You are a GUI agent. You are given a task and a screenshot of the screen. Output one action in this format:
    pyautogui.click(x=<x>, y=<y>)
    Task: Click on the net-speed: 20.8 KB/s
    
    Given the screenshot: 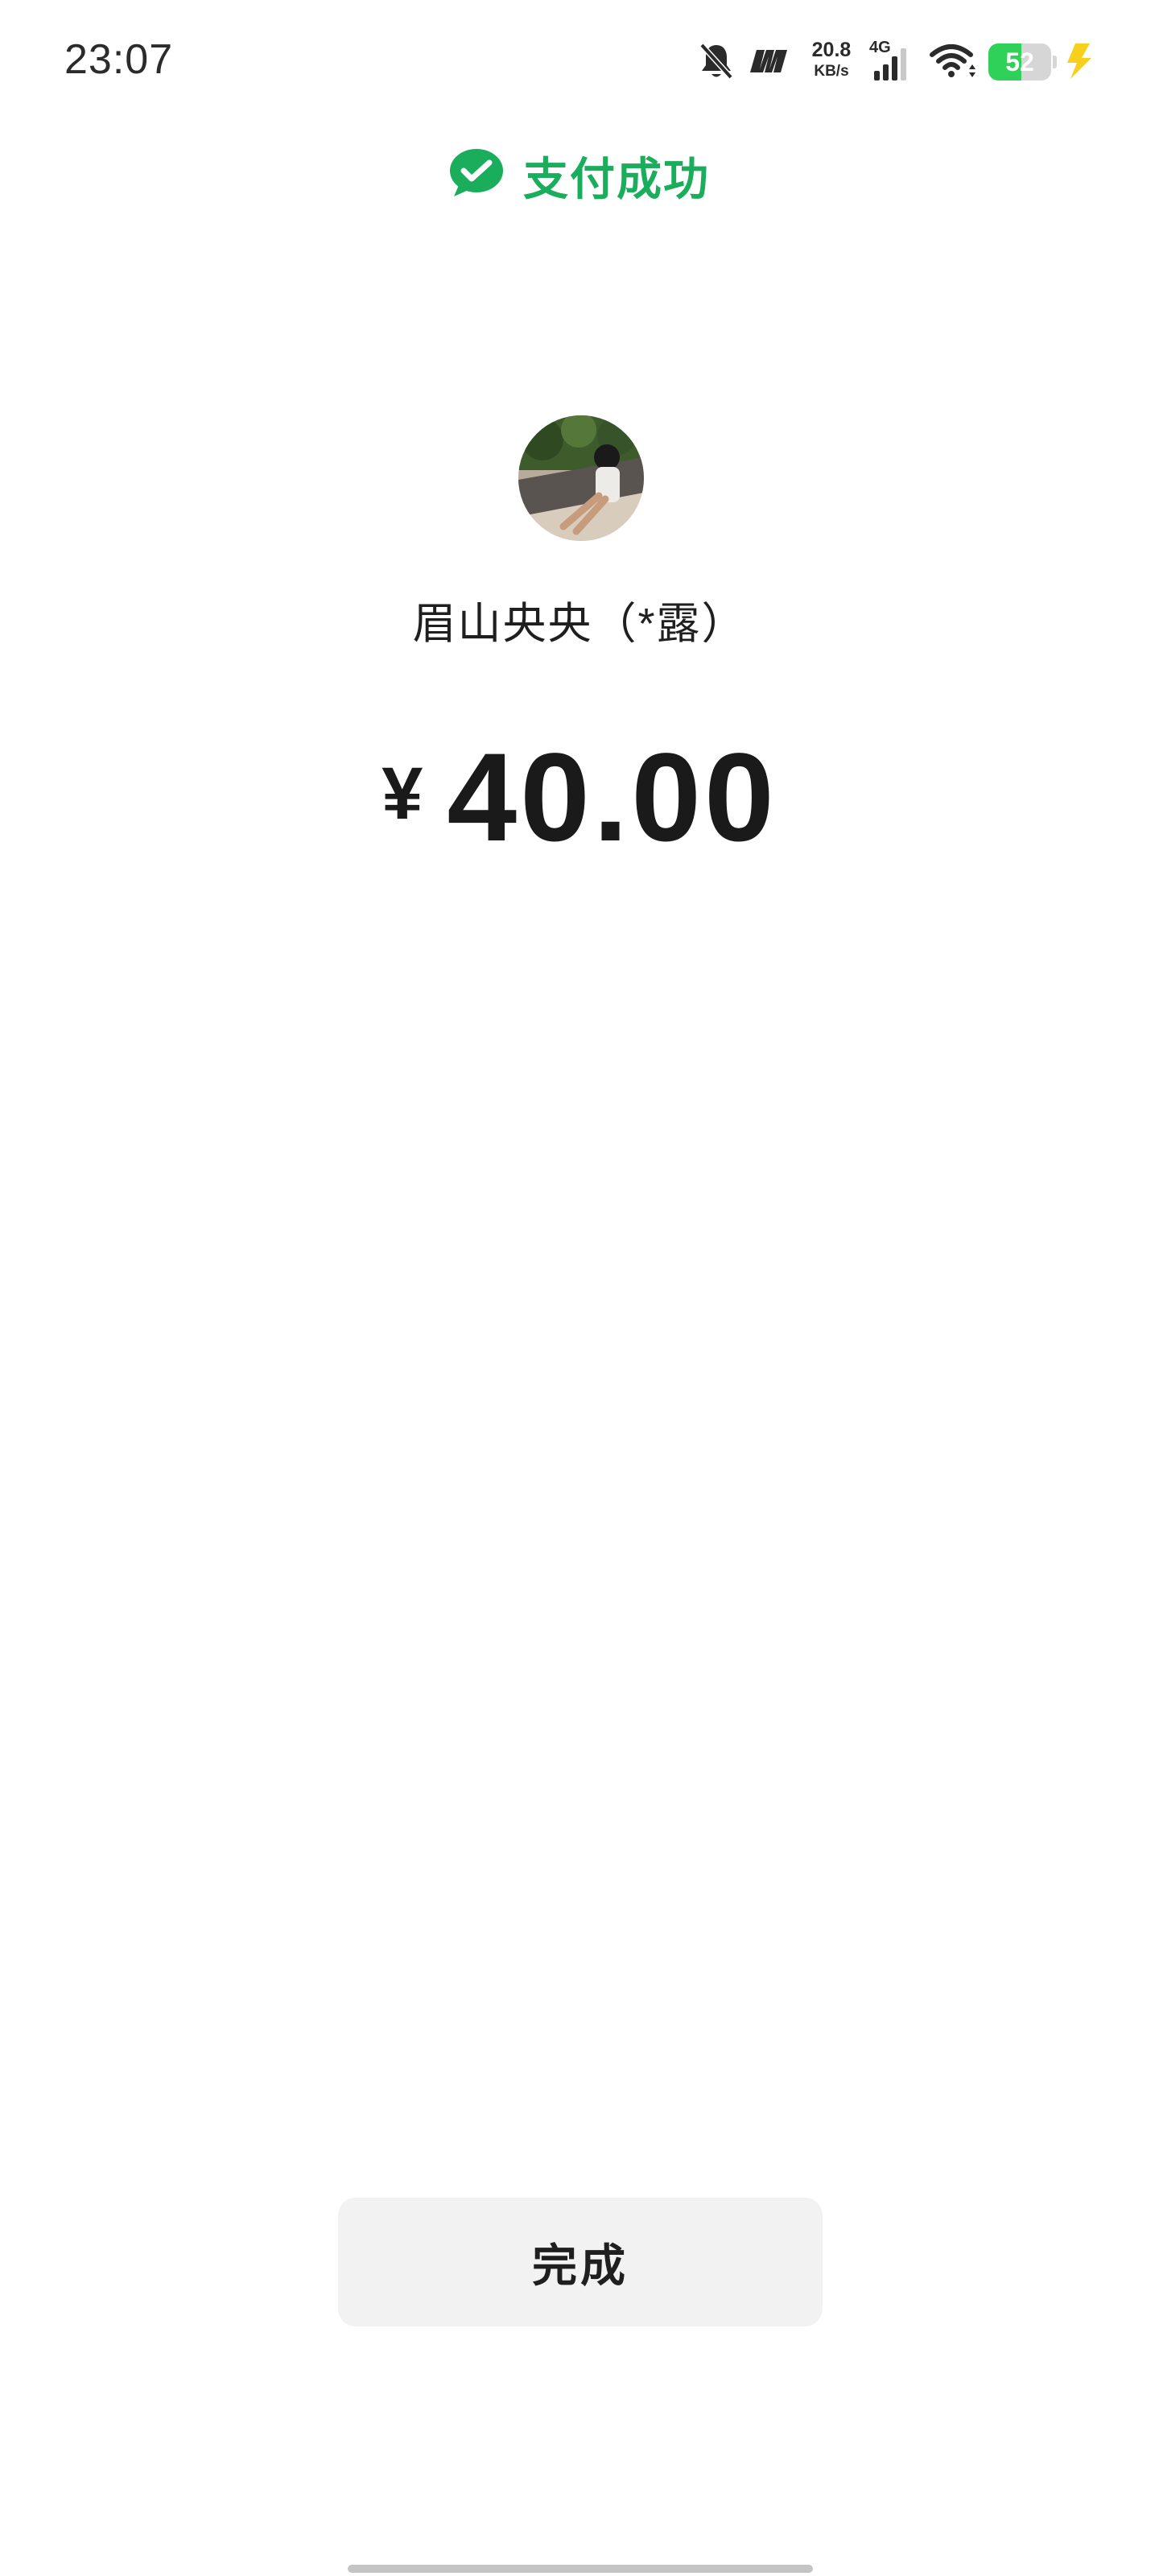 What is the action you would take?
    pyautogui.click(x=831, y=59)
    